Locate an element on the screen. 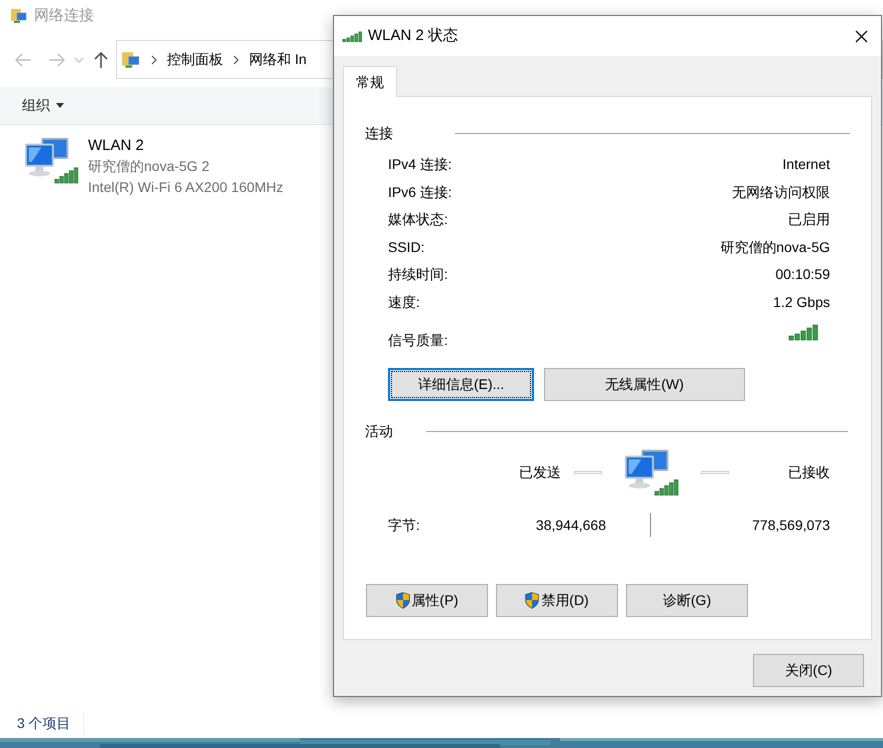 The width and height of the screenshot is (883, 748). field-value: 00:10:59 is located at coordinates (803, 274).